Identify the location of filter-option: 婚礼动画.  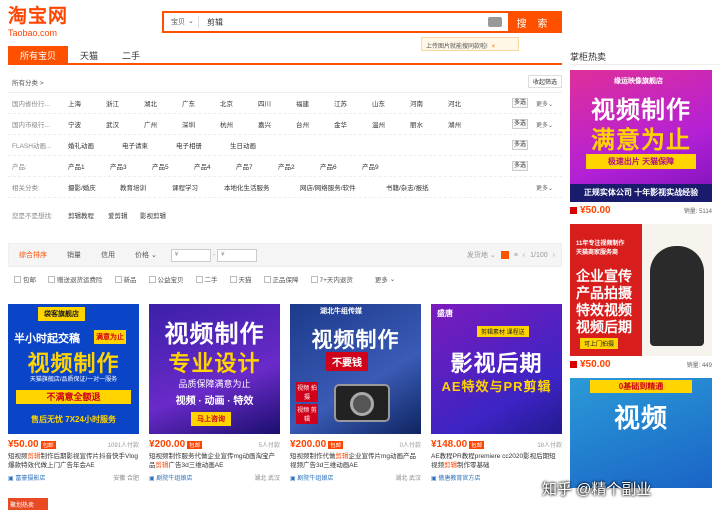
(95, 145).